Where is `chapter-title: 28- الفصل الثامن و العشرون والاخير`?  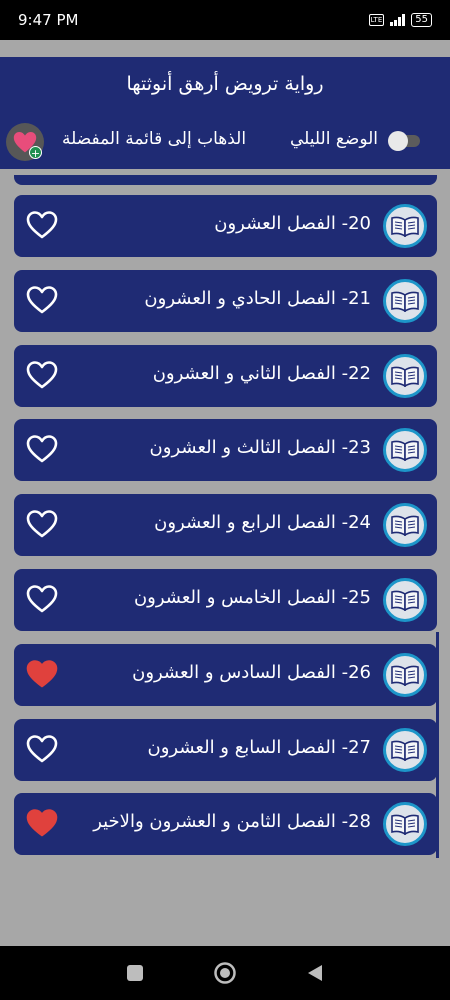 chapter-title: 28- الفصل الثامن و العشرون والاخير is located at coordinates (232, 822).